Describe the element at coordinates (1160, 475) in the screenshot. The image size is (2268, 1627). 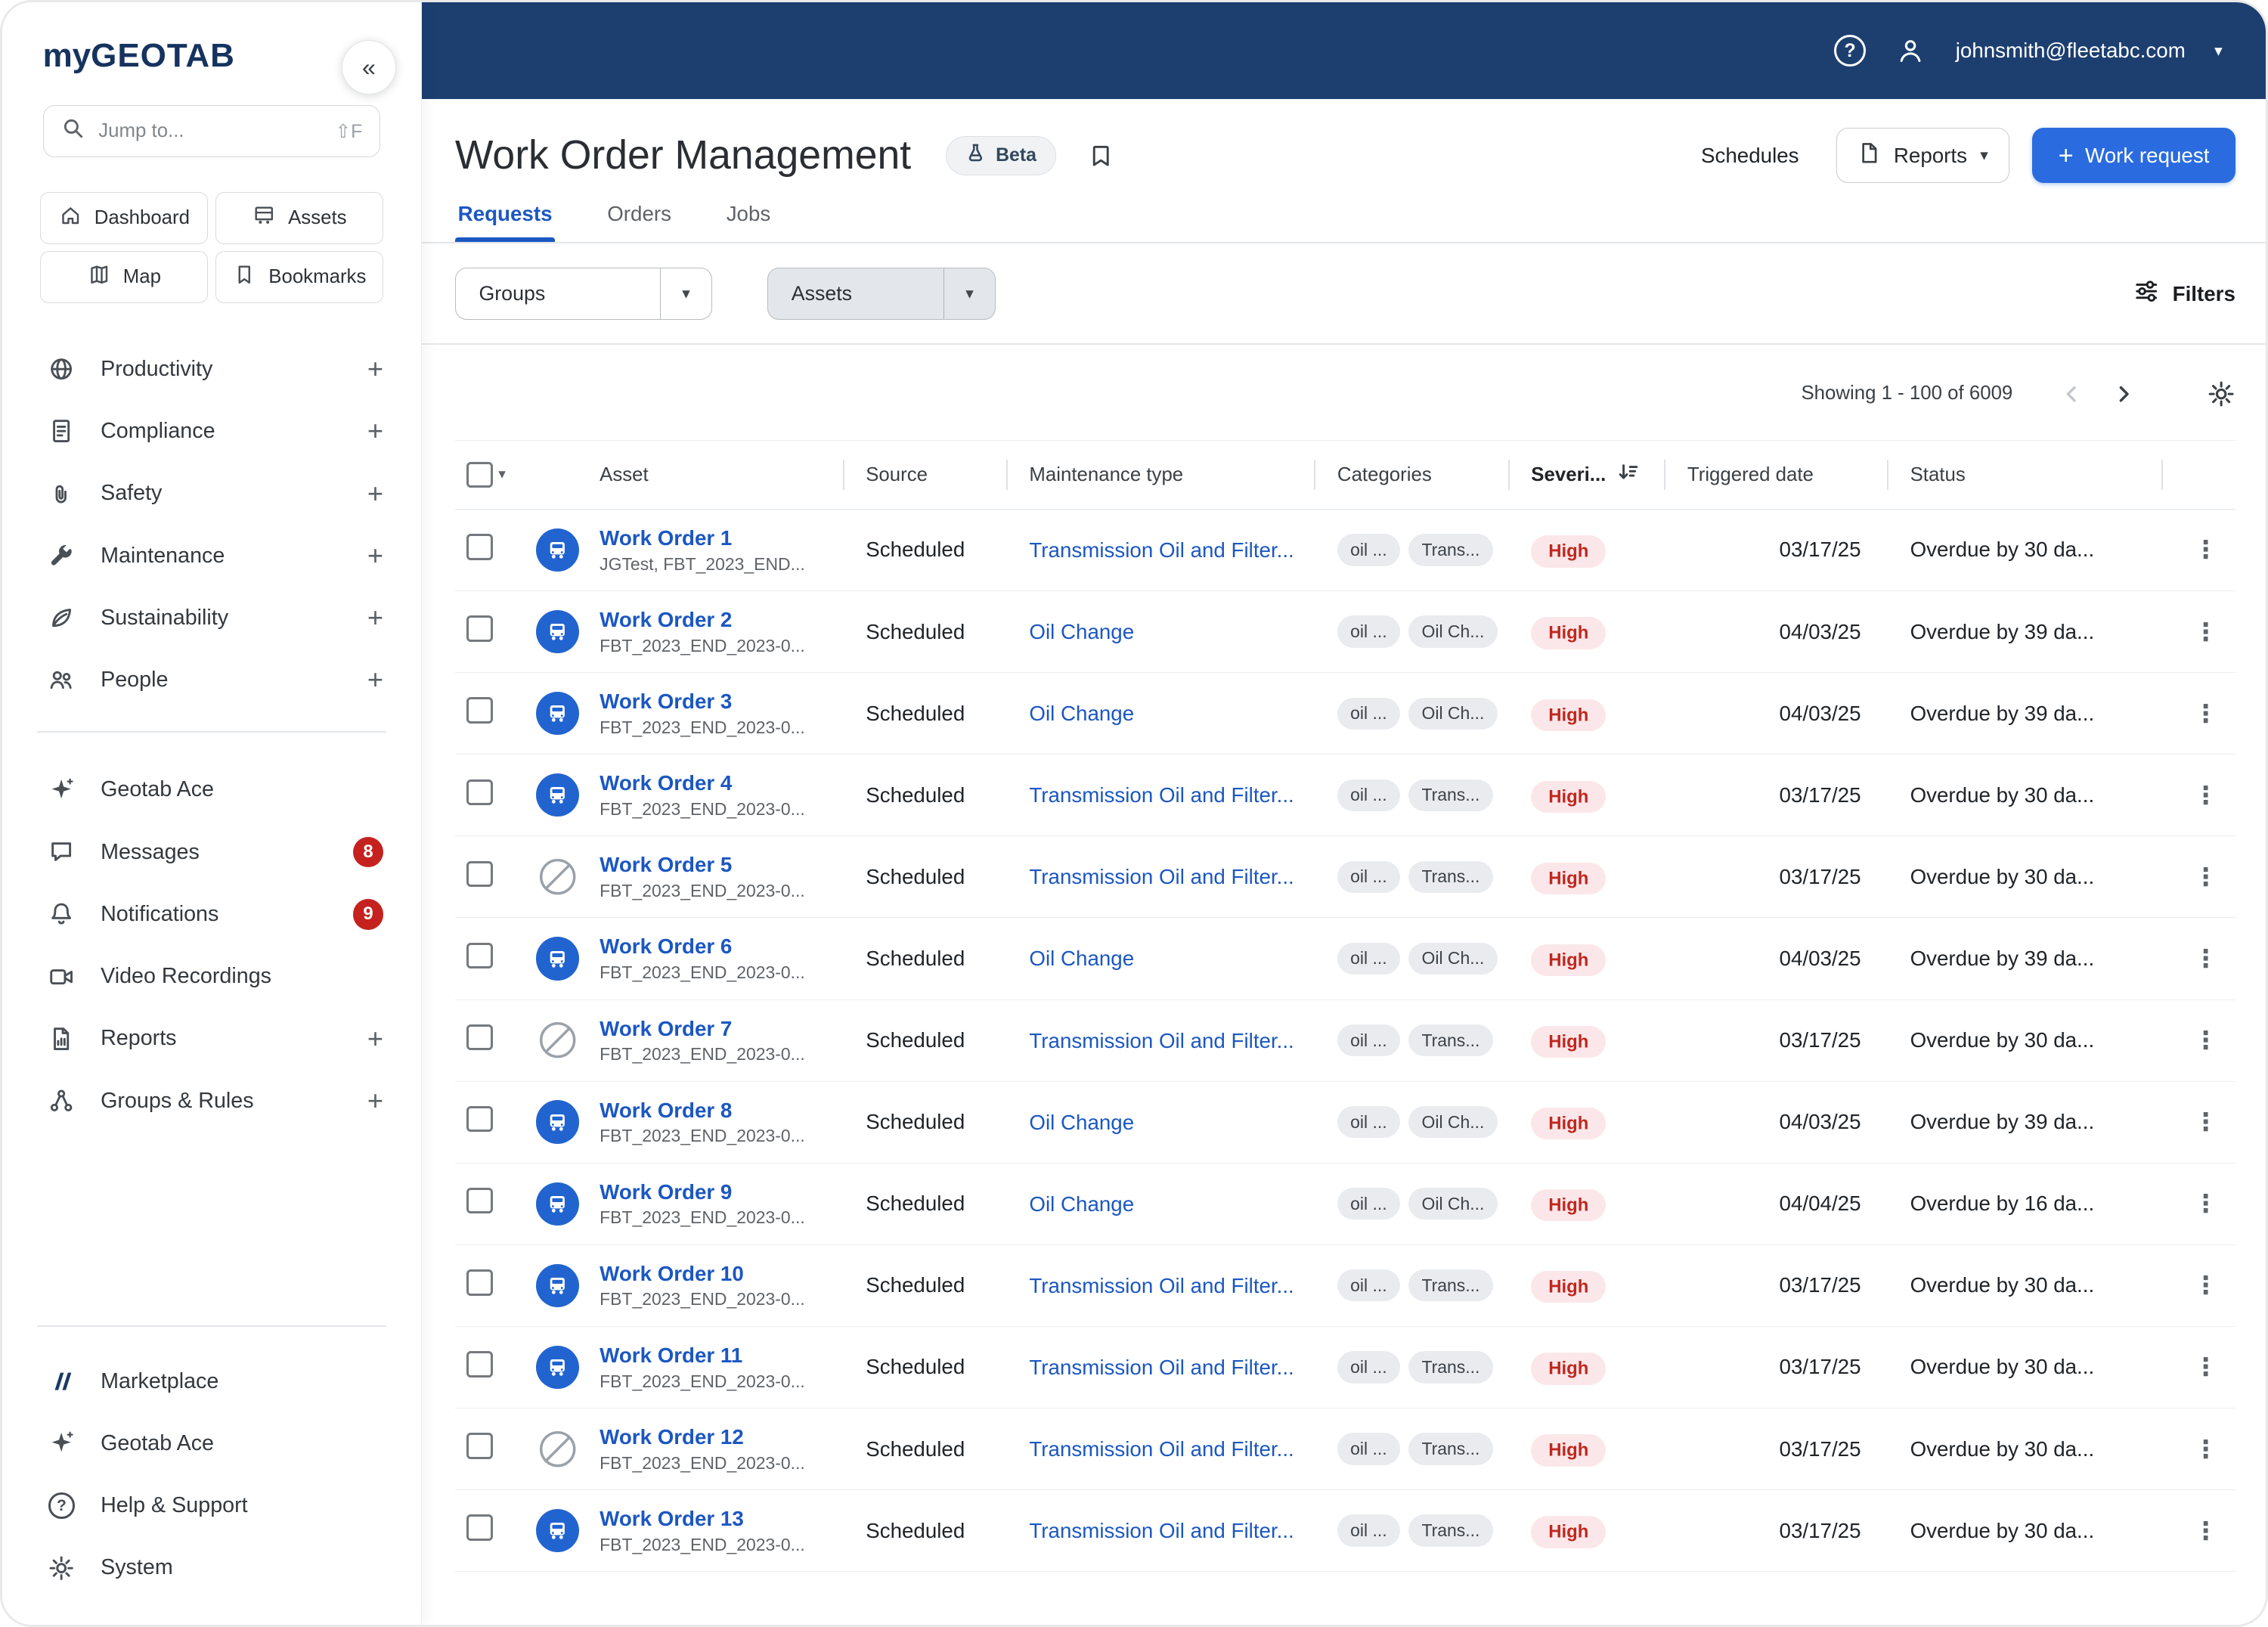
I see `column-header-maintenance-type: Maintenance type` at that location.